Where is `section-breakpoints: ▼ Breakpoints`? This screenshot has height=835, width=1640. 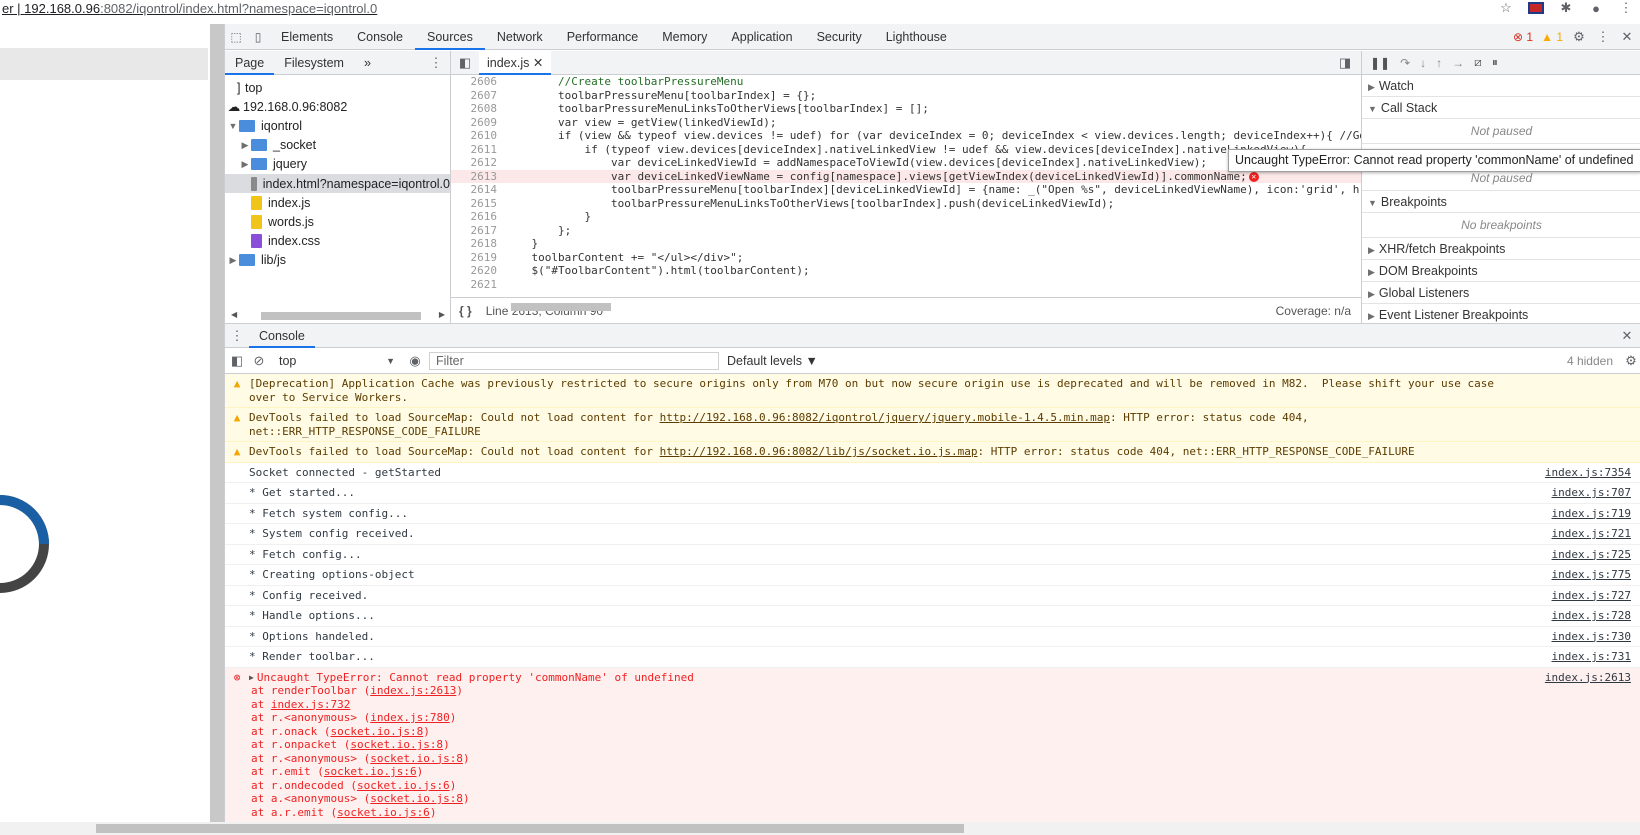 section-breakpoints: ▼ Breakpoints is located at coordinates (1501, 202).